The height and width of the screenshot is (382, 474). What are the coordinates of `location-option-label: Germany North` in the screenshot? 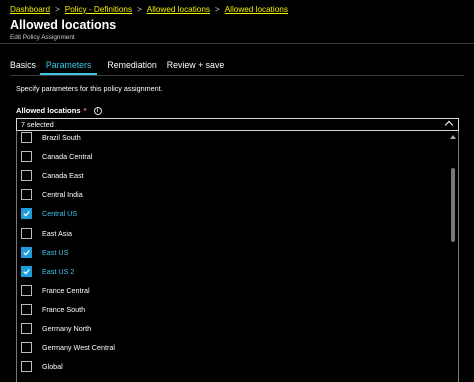 It's located at (67, 328).